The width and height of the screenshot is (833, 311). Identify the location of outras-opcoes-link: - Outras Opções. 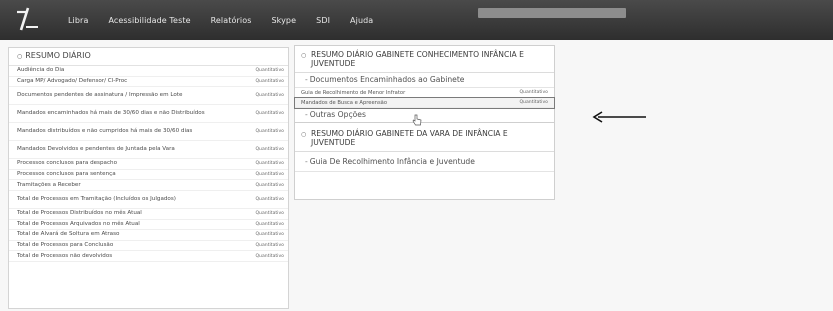
(424, 115).